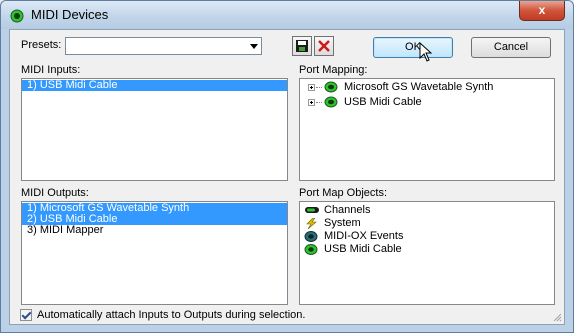 This screenshot has height=333, width=574. I want to click on object-label: MIDI-OX Events, so click(364, 236).